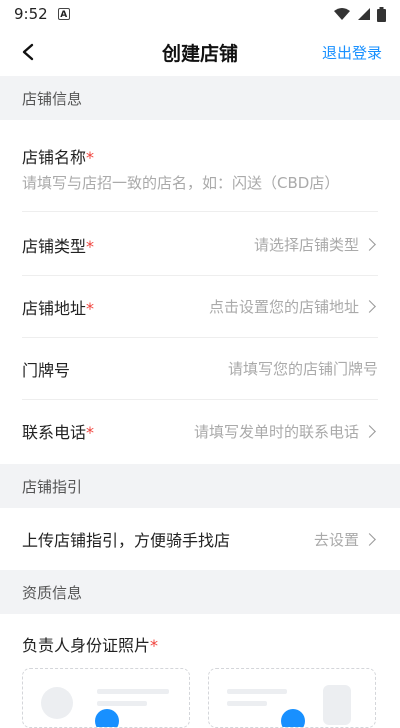 This screenshot has width=400, height=728. I want to click on store-name-field: 店铺名称* 请填写与店招一致的店名，如：闪送（CBD店）, so click(200, 166).